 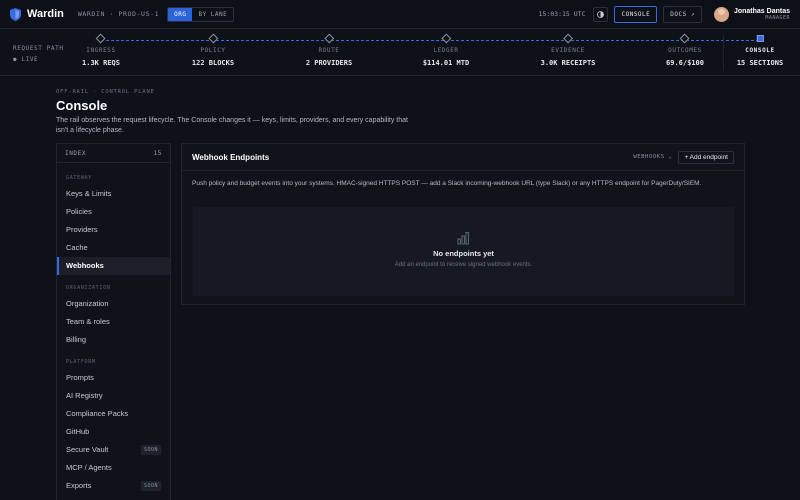 I want to click on stage-console: CONSOLE 15 SECTIONS, so click(x=760, y=51).